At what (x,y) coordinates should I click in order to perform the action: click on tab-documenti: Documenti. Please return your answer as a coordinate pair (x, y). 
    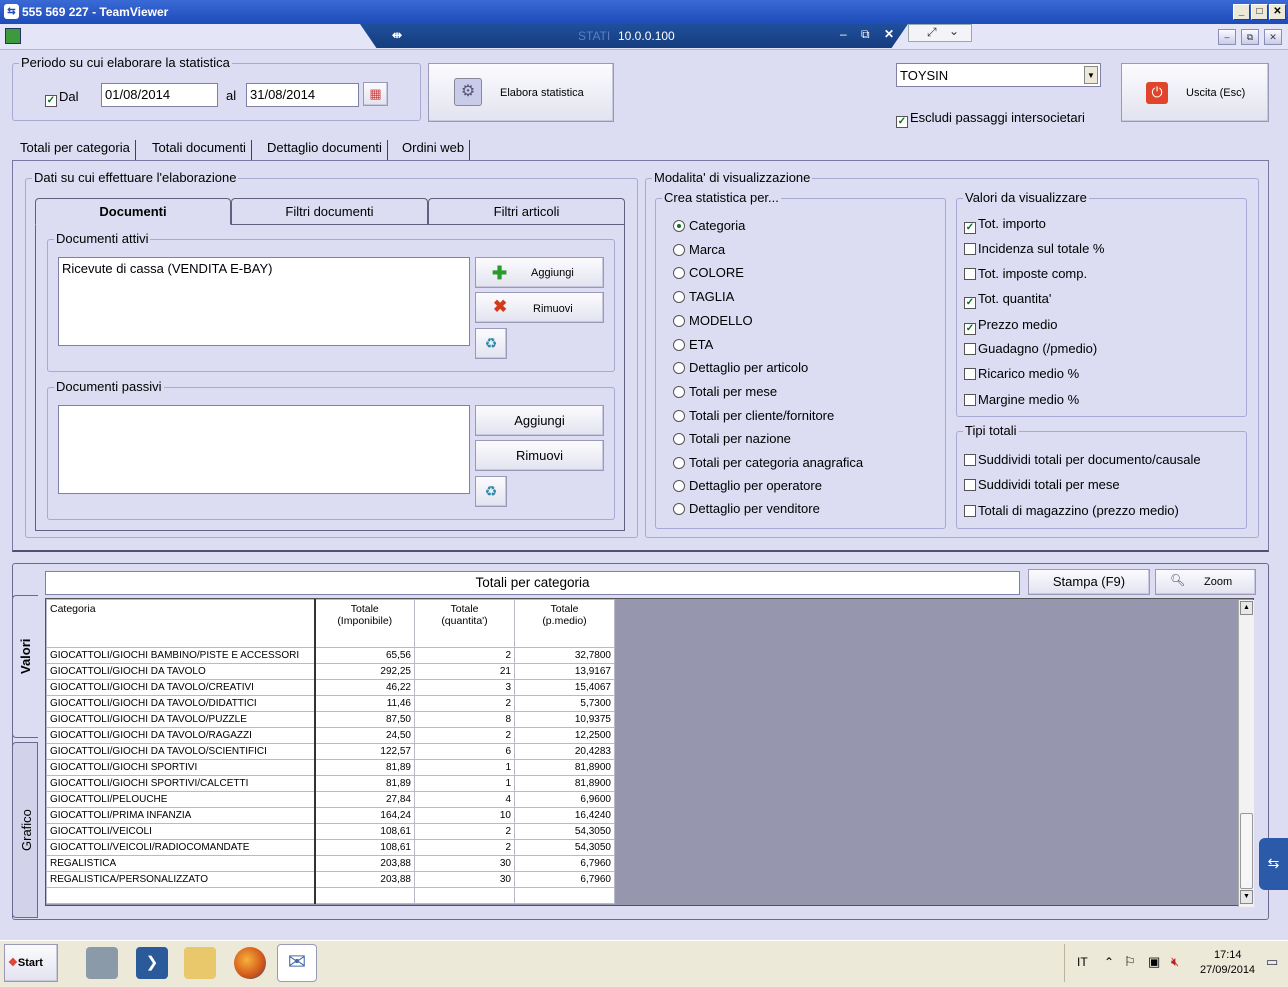
    Looking at the image, I should click on (133, 211).